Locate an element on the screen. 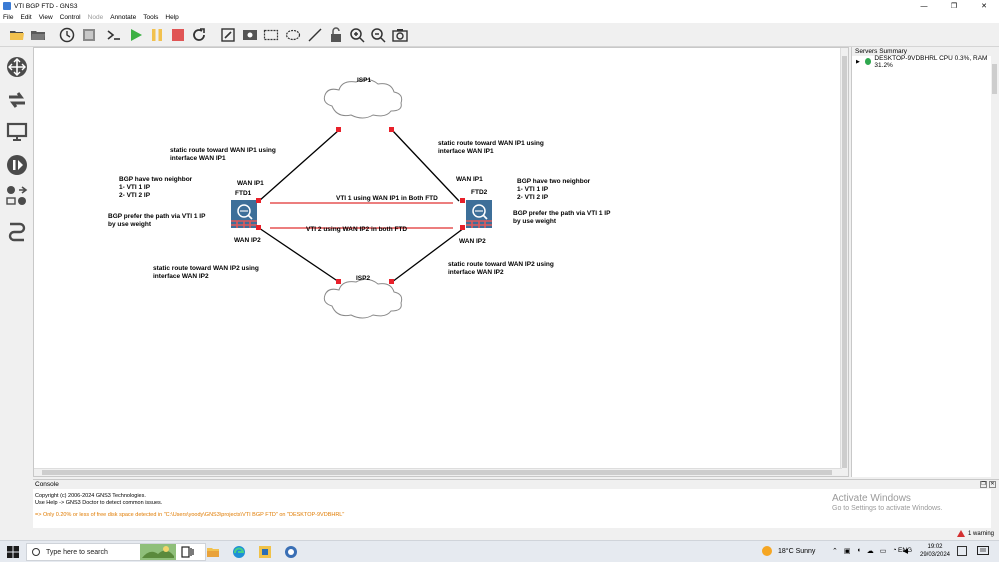 The height and width of the screenshot is (562, 999). menu-control: Control is located at coordinates (70, 17).